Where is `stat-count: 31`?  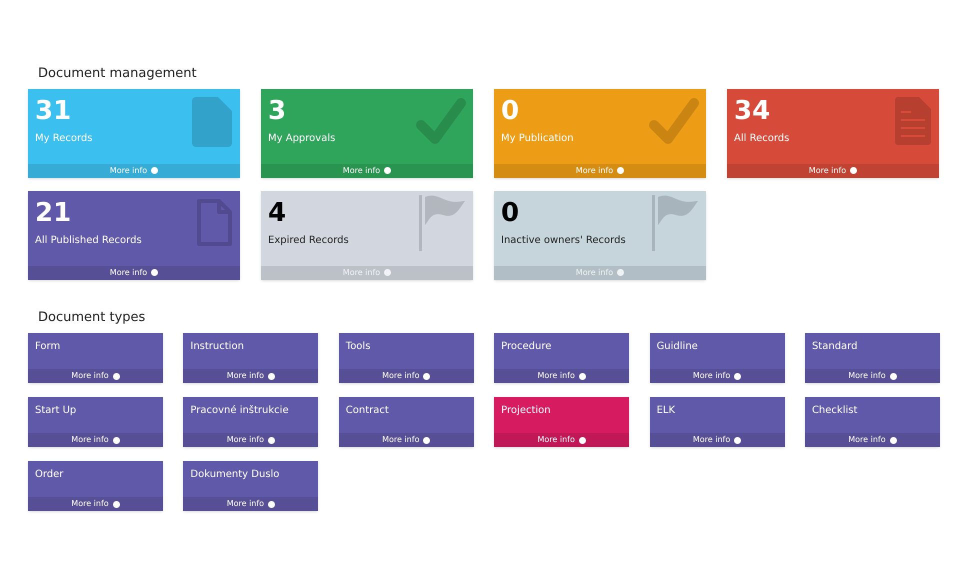
stat-count: 31 is located at coordinates (53, 110).